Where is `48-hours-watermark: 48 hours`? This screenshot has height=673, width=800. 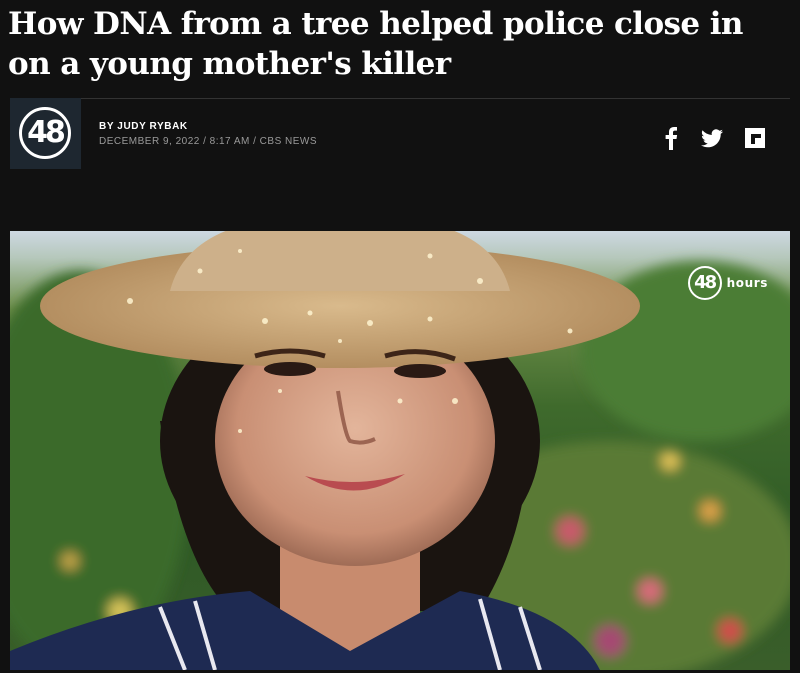
48-hours-watermark: 48 hours is located at coordinates (727, 283).